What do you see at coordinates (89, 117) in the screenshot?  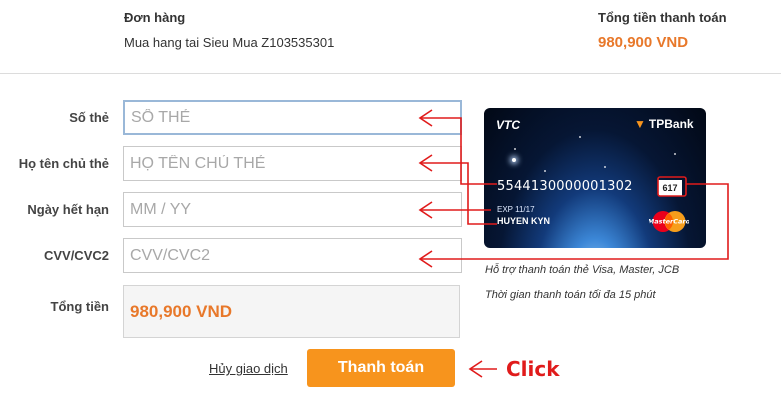 I see `card-number-label: Số thẻ` at bounding box center [89, 117].